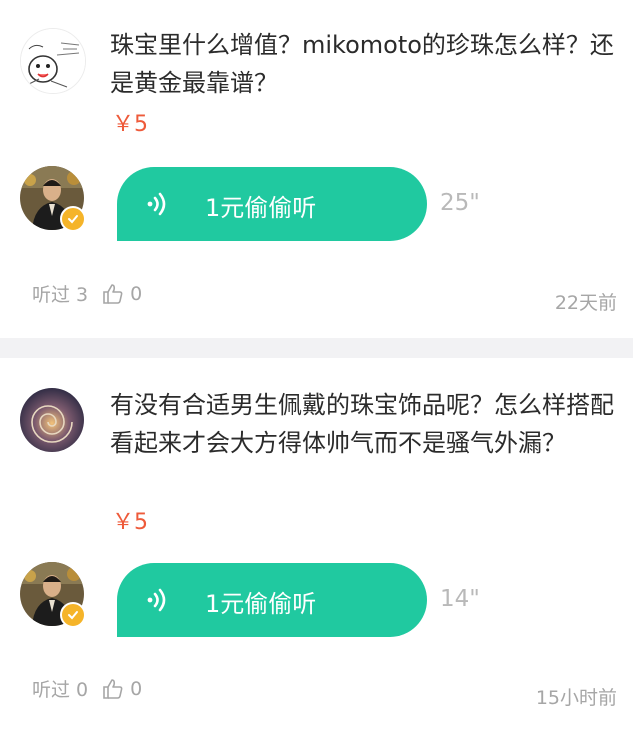 The height and width of the screenshot is (735, 633). What do you see at coordinates (585, 303) in the screenshot?
I see `post-time: 22天前` at bounding box center [585, 303].